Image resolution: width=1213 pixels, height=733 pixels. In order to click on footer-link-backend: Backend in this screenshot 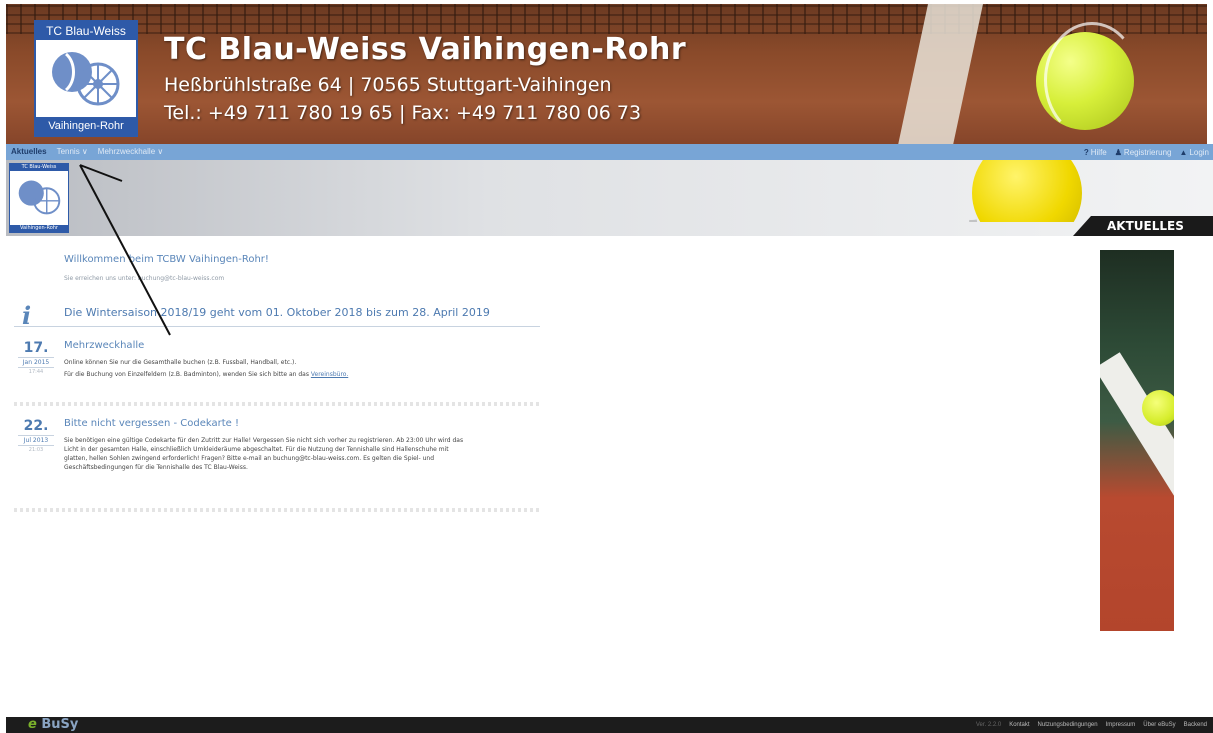, I will do `click(1195, 725)`.